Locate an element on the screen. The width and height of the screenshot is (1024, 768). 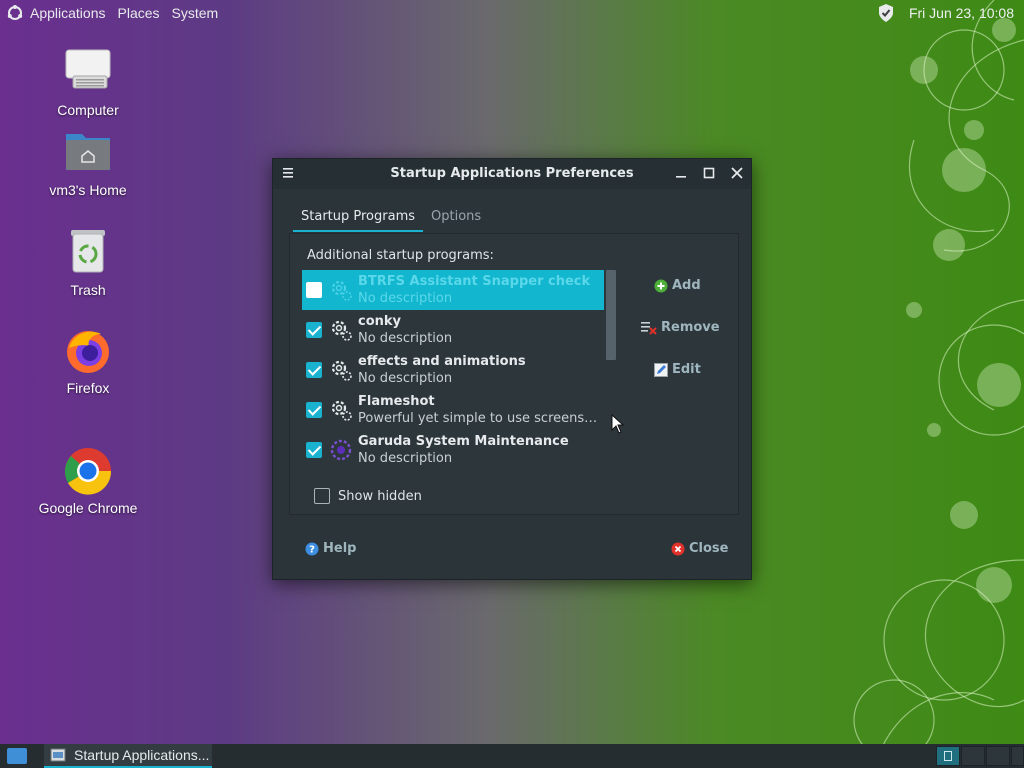
edit-icon is located at coordinates (661, 369).